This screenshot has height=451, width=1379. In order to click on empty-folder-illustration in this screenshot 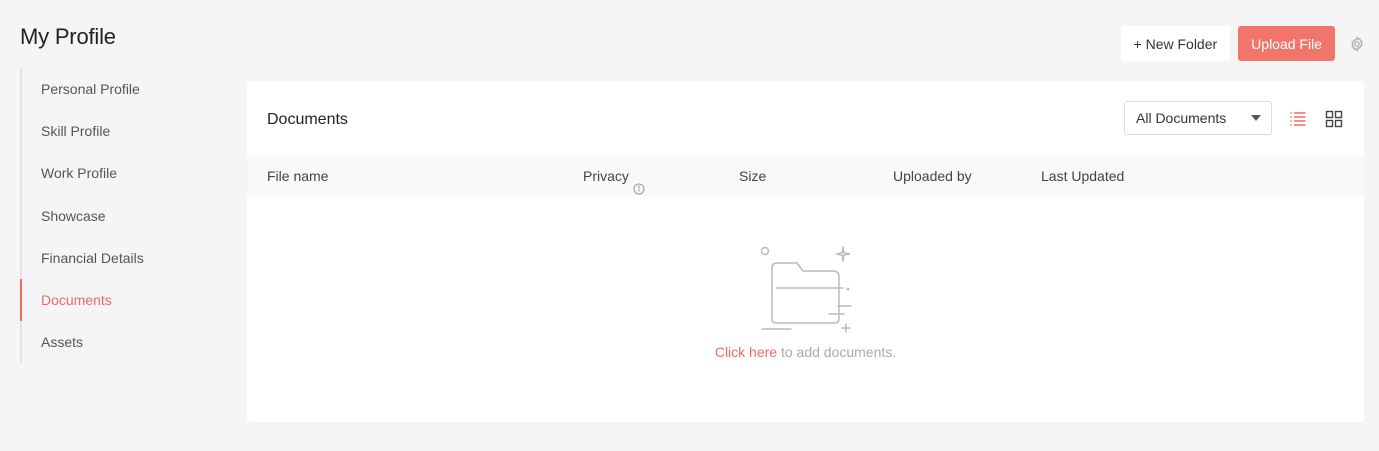, I will do `click(806, 290)`.